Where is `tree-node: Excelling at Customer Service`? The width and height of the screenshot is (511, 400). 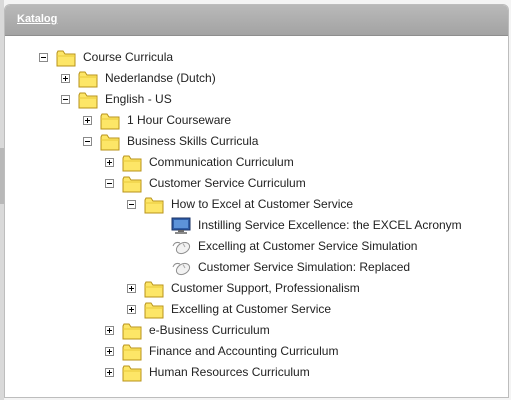 tree-node: Excelling at Customer Service is located at coordinates (229, 309).